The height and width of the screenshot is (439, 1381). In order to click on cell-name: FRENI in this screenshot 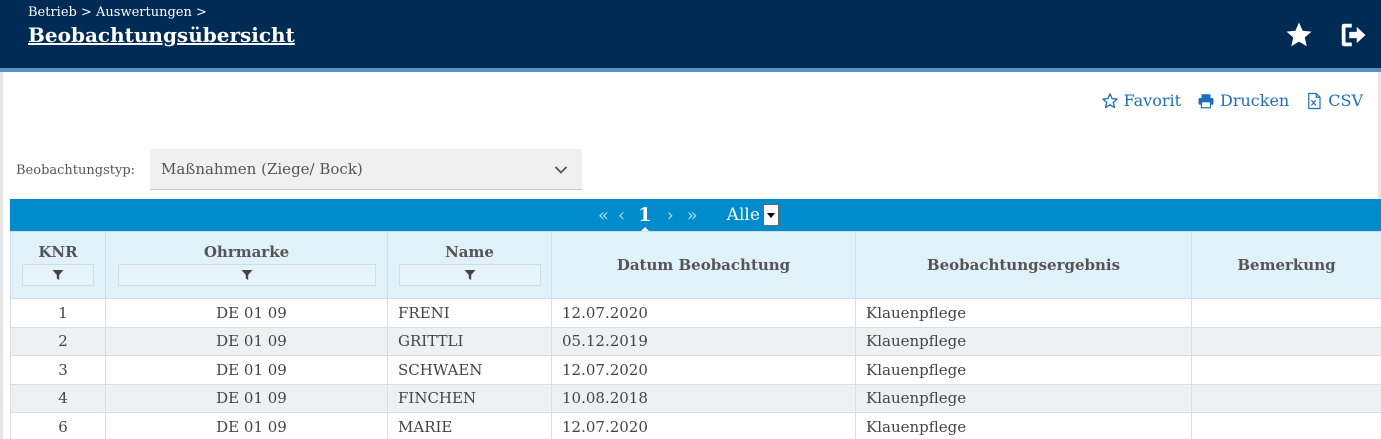, I will do `click(469, 313)`.